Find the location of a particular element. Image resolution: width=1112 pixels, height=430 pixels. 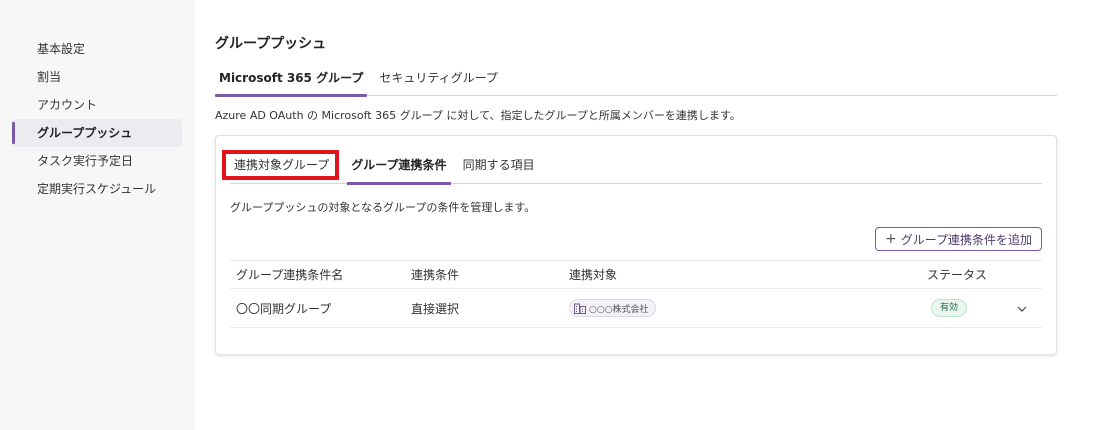

conditions-table: グループ連携条件名 連携条件 連携対象 ステータス 〇〇同期グループ 直接選択 is located at coordinates (636, 294).